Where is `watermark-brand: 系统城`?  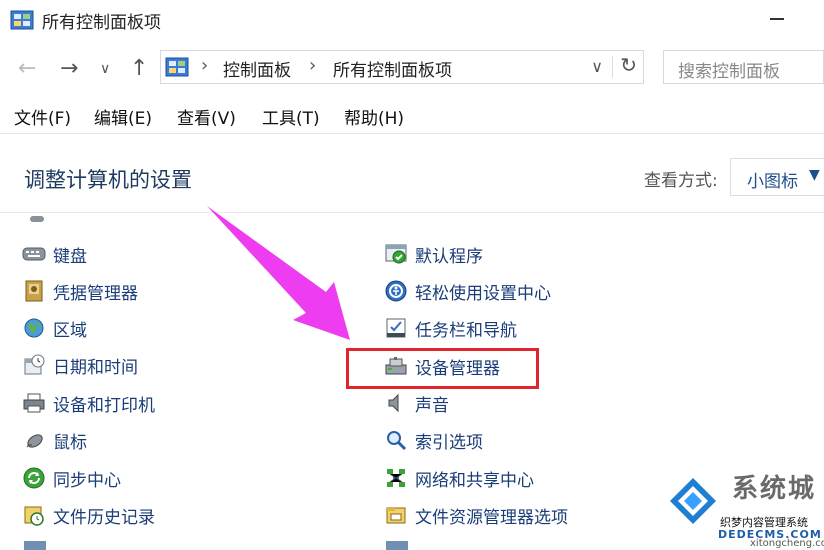
watermark-brand: 系统城 is located at coordinates (774, 489).